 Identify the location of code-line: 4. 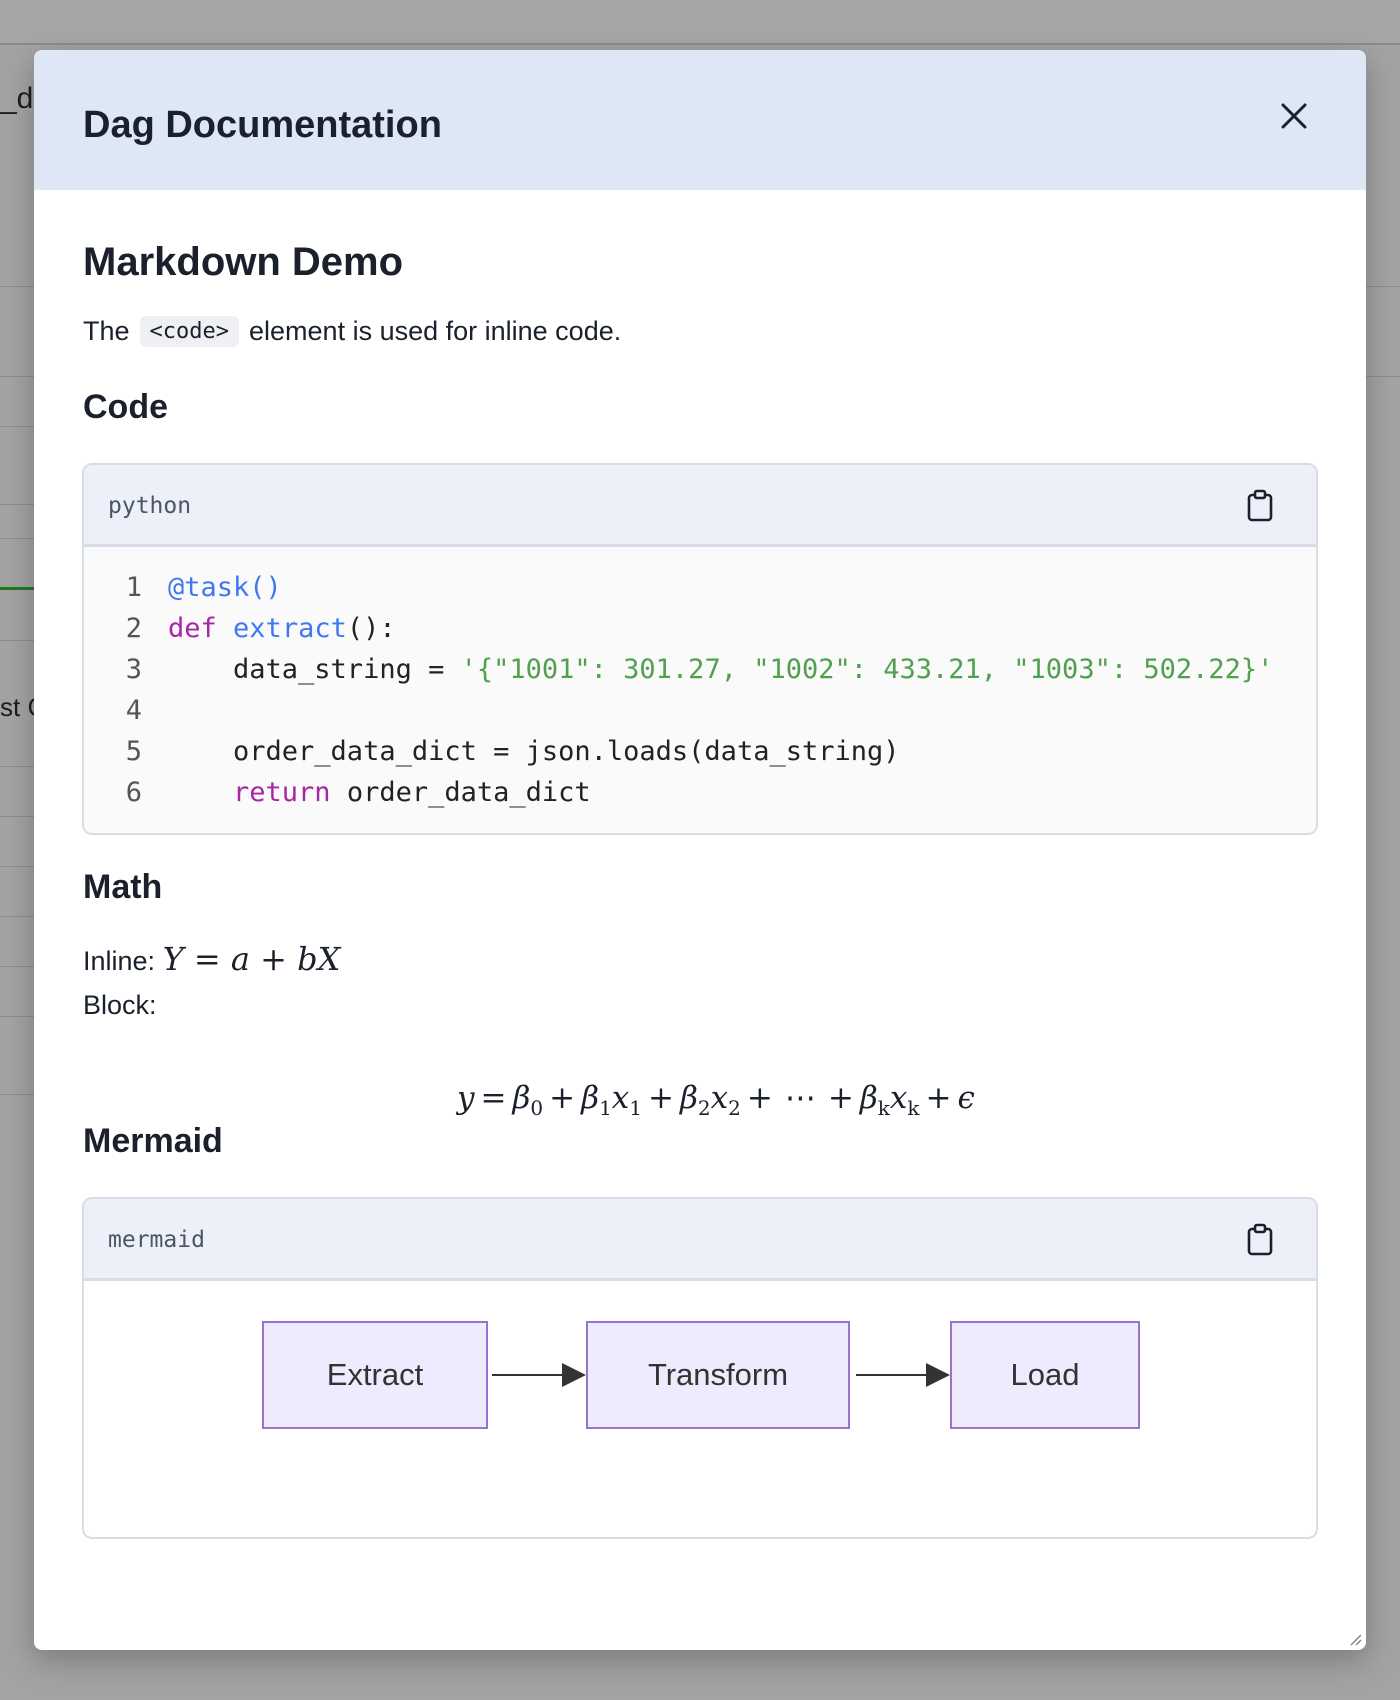
(700, 710).